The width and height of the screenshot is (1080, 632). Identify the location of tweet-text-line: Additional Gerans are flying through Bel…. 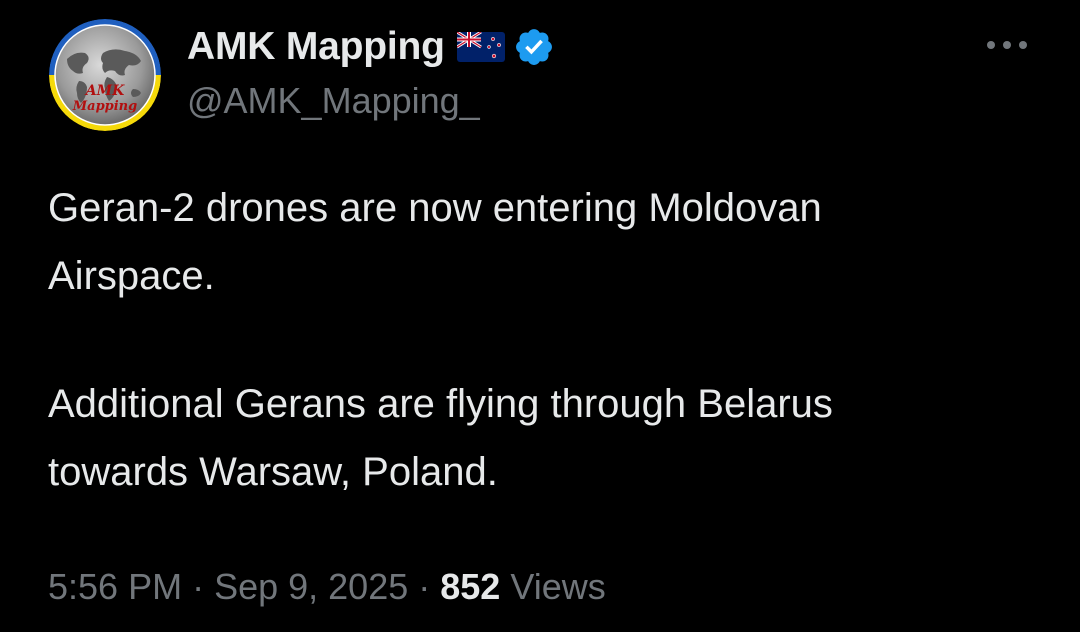
(440, 404).